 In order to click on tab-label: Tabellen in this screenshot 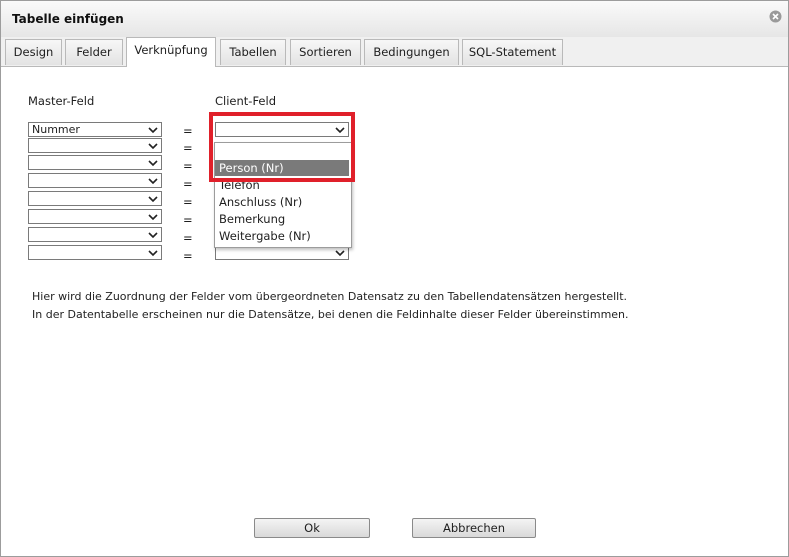, I will do `click(253, 52)`.